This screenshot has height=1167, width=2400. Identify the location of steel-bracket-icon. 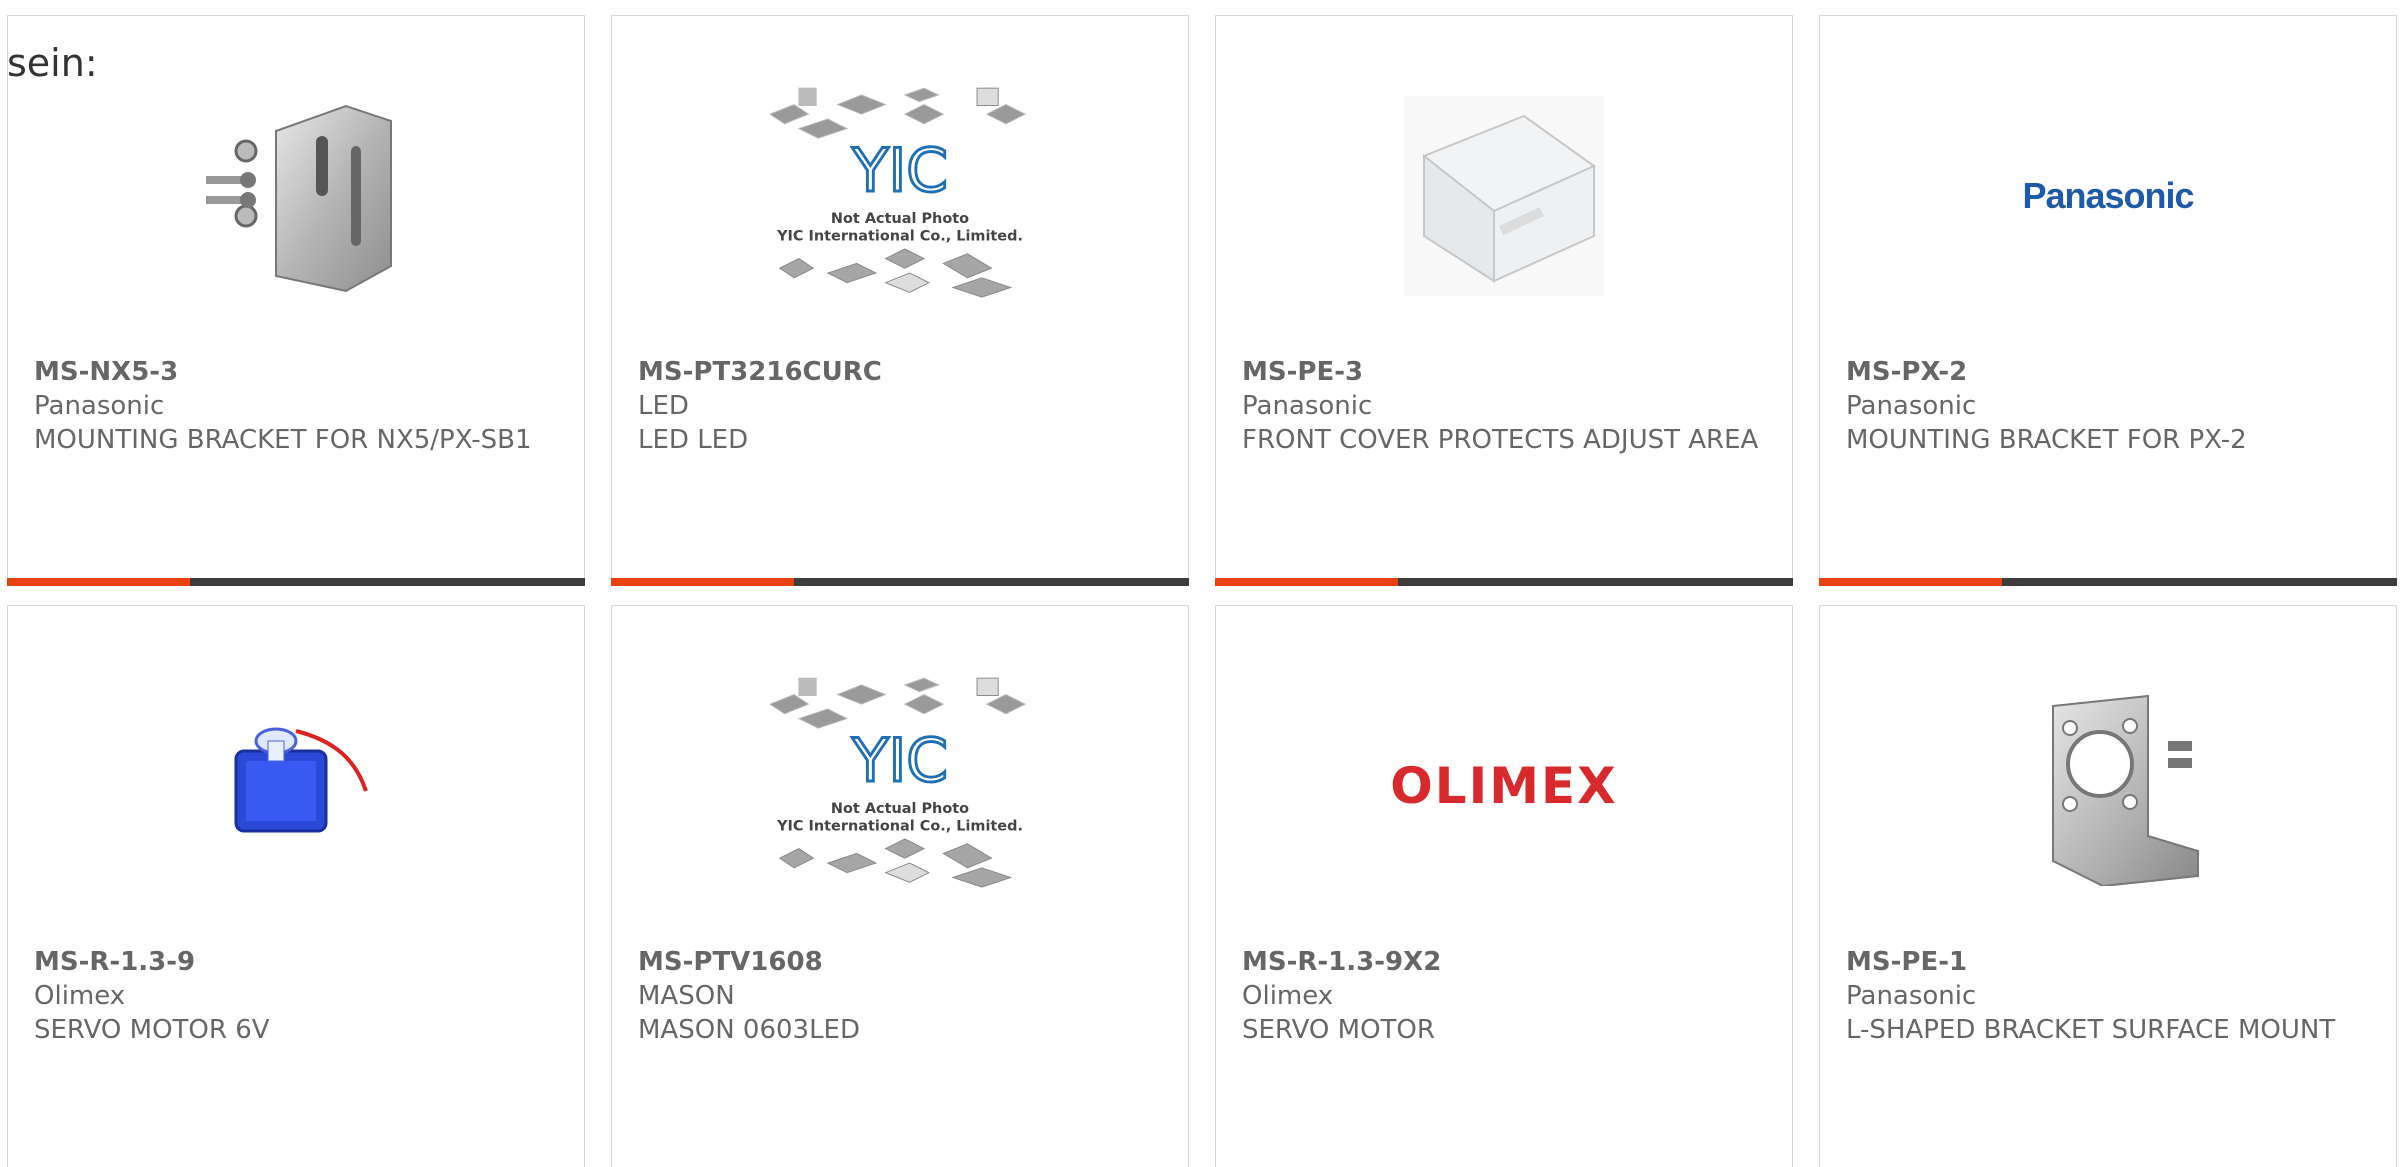
(299, 198).